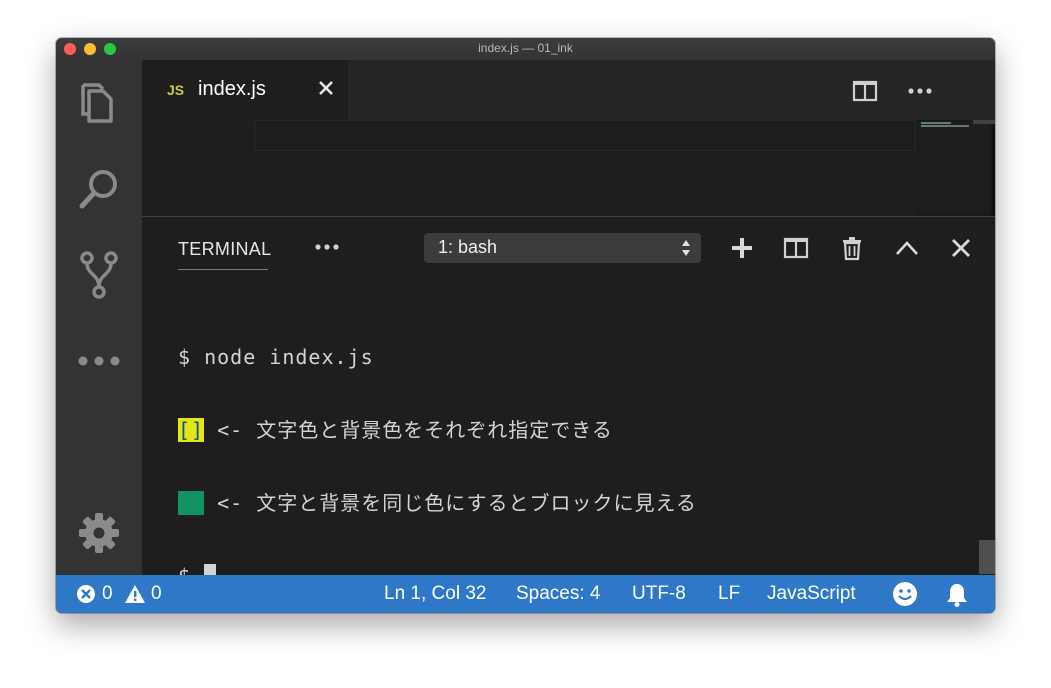  What do you see at coordinates (99, 533) in the screenshot?
I see `gear-icon` at bounding box center [99, 533].